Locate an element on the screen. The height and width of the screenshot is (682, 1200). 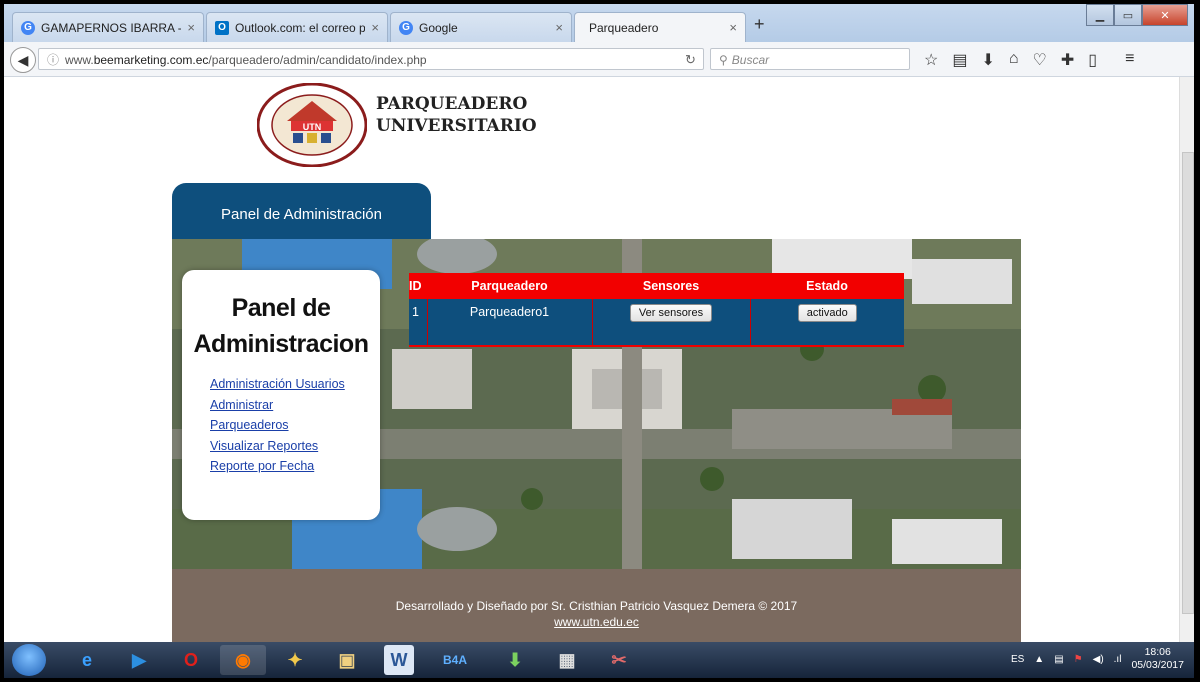
col-estado: Estado is located at coordinates (827, 286).